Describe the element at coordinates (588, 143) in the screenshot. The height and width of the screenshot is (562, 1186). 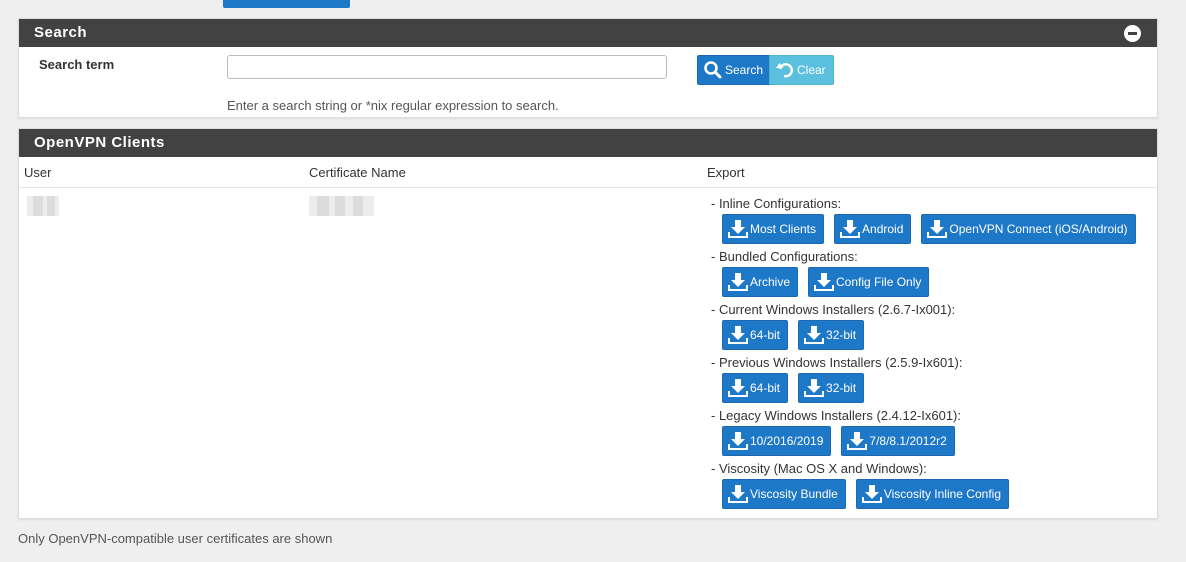
I see `clients-panel-heading: OpenVPN Clients` at that location.